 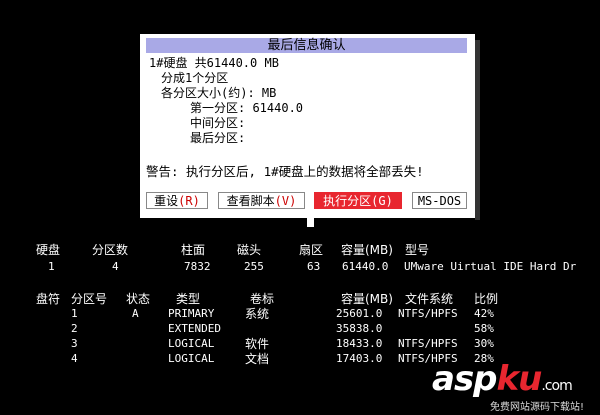 What do you see at coordinates (74, 358) in the screenshot?
I see `partition-number: 4` at bounding box center [74, 358].